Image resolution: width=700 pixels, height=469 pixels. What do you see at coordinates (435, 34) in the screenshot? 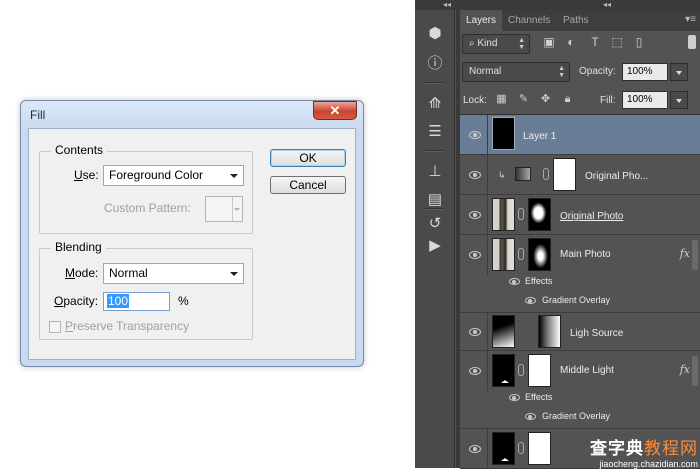
I see `3d-cube-icon: ⬢` at bounding box center [435, 34].